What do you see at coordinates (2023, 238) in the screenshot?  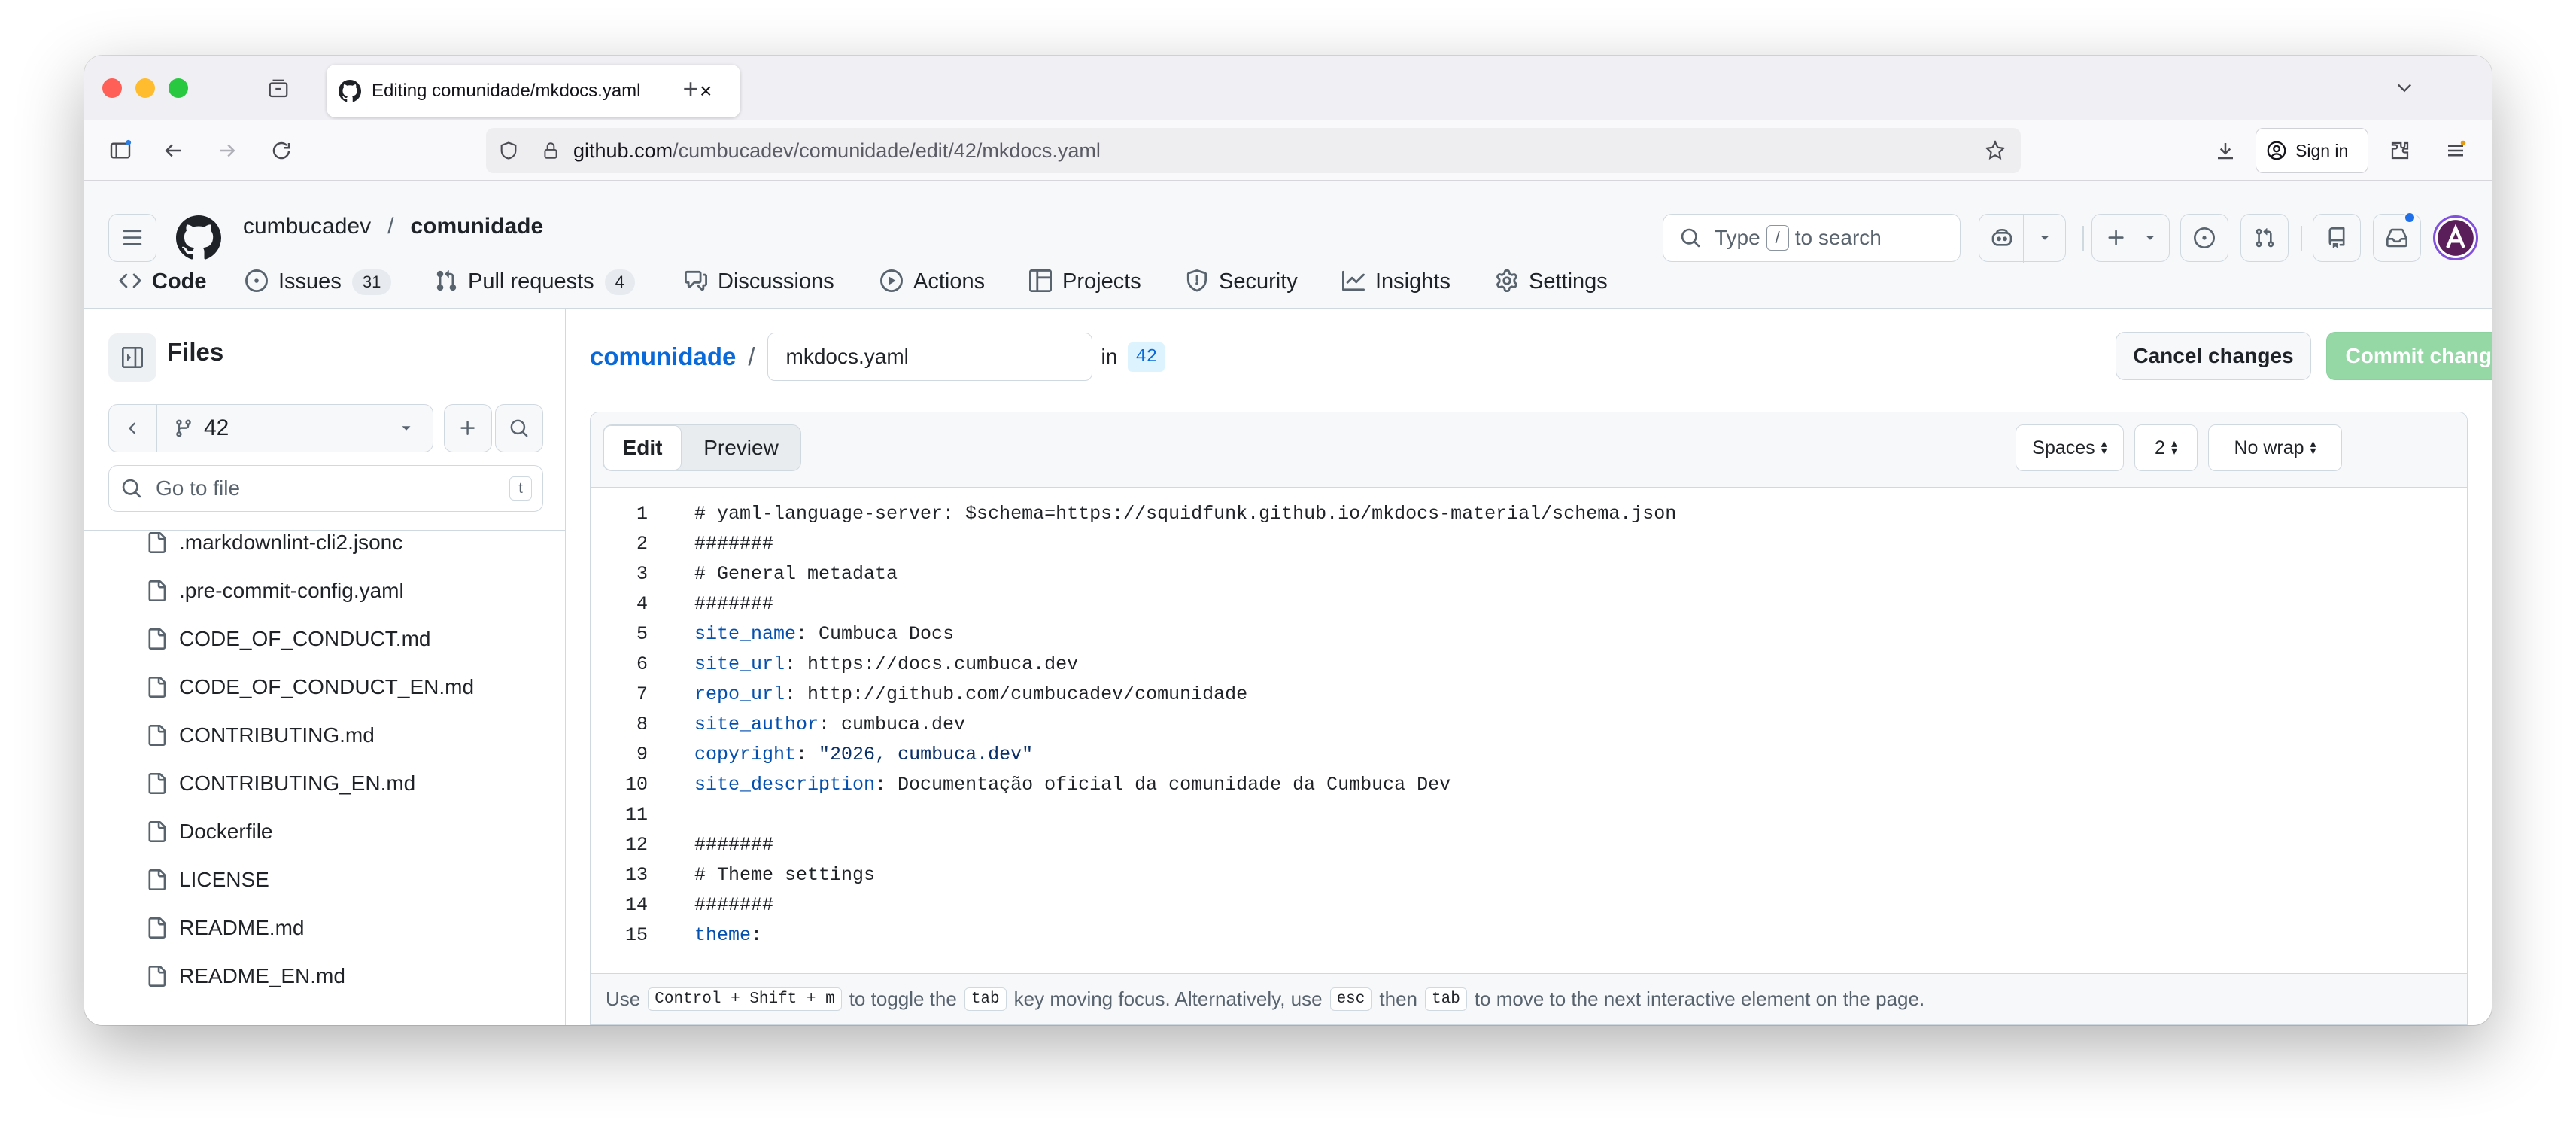 I see `copilot-button` at bounding box center [2023, 238].